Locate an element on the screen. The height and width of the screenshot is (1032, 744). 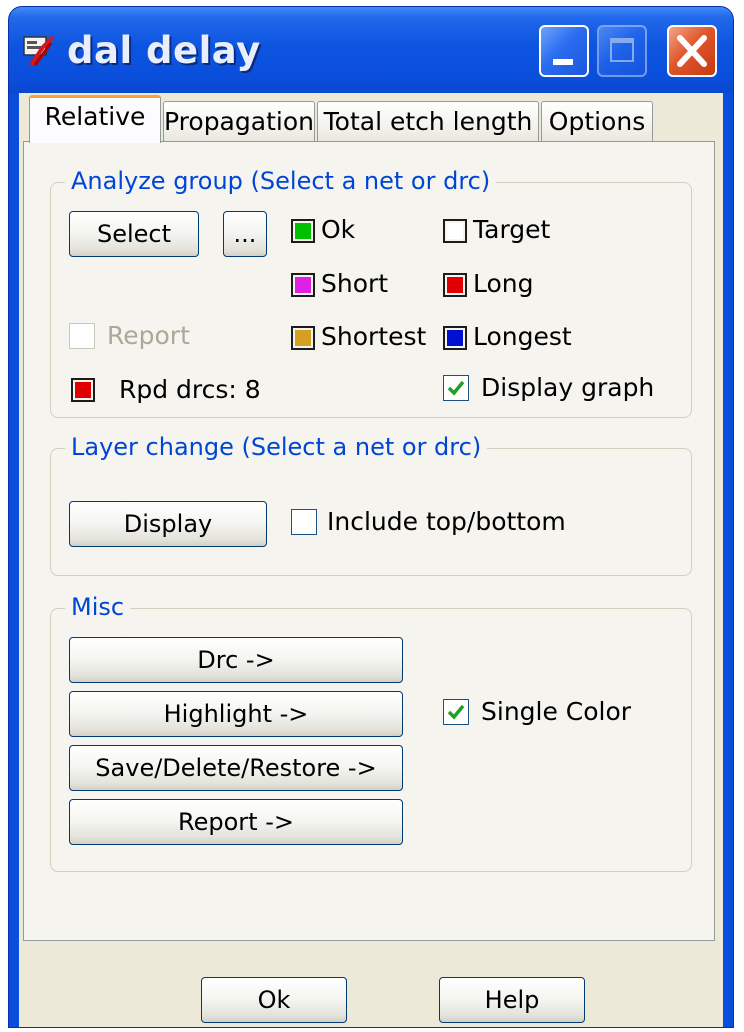
tab-options: Options is located at coordinates (597, 122).